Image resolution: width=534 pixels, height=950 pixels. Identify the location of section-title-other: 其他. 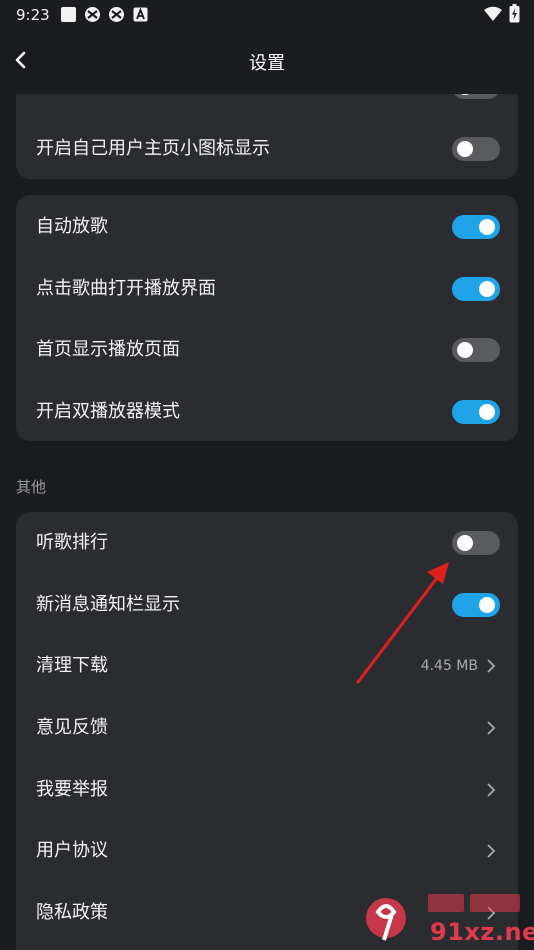
(31, 487).